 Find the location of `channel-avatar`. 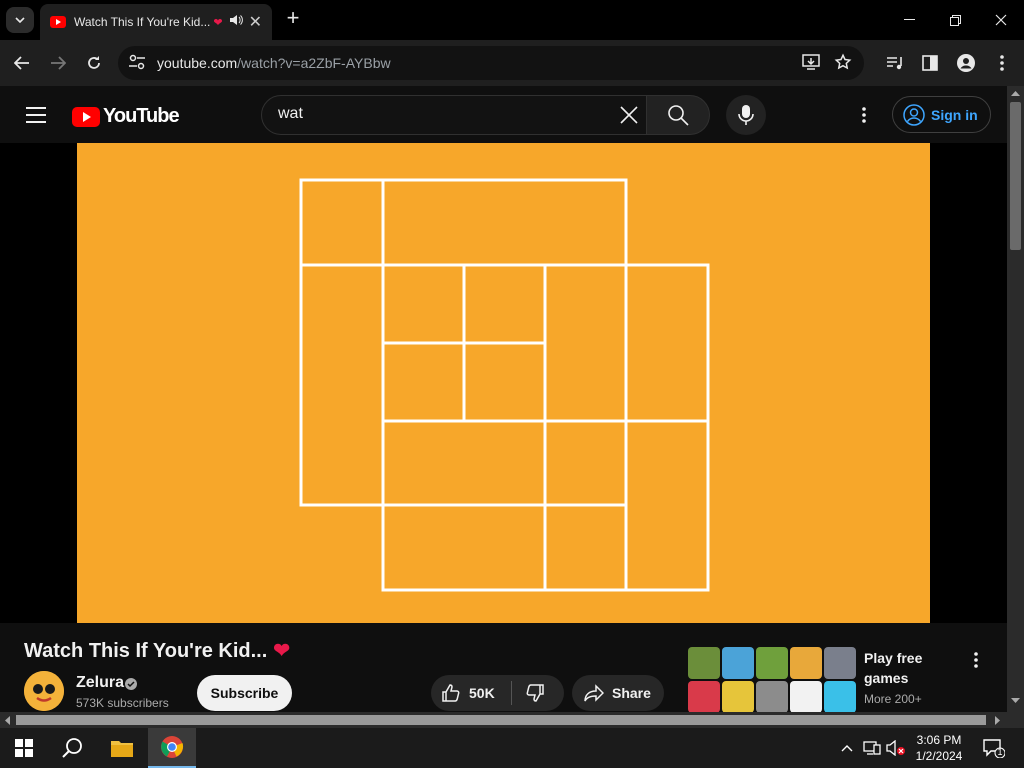

channel-avatar is located at coordinates (44, 691).